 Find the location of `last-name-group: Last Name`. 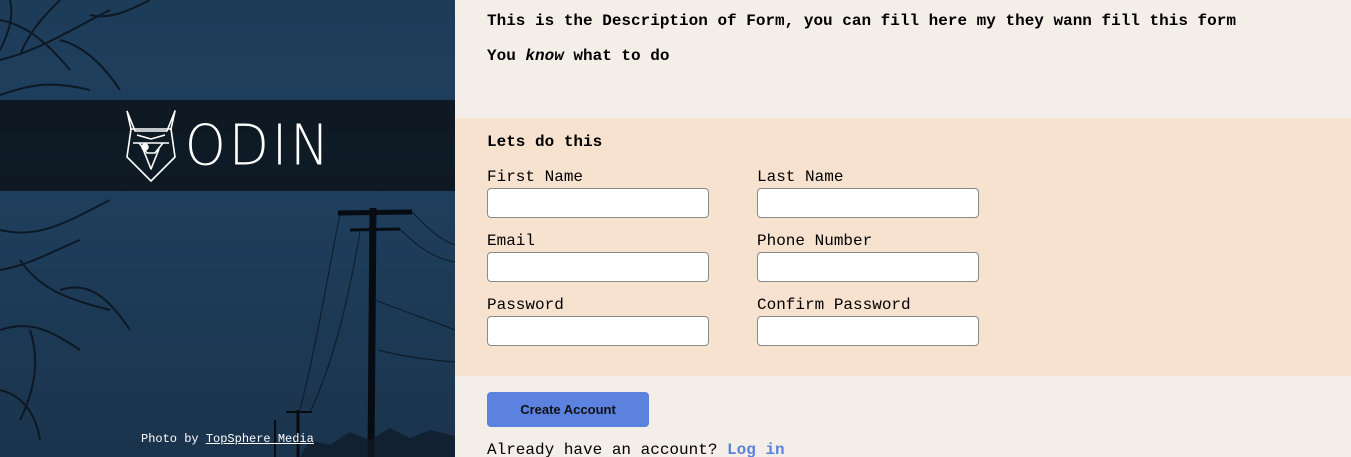

last-name-group: Last Name is located at coordinates (868, 193).